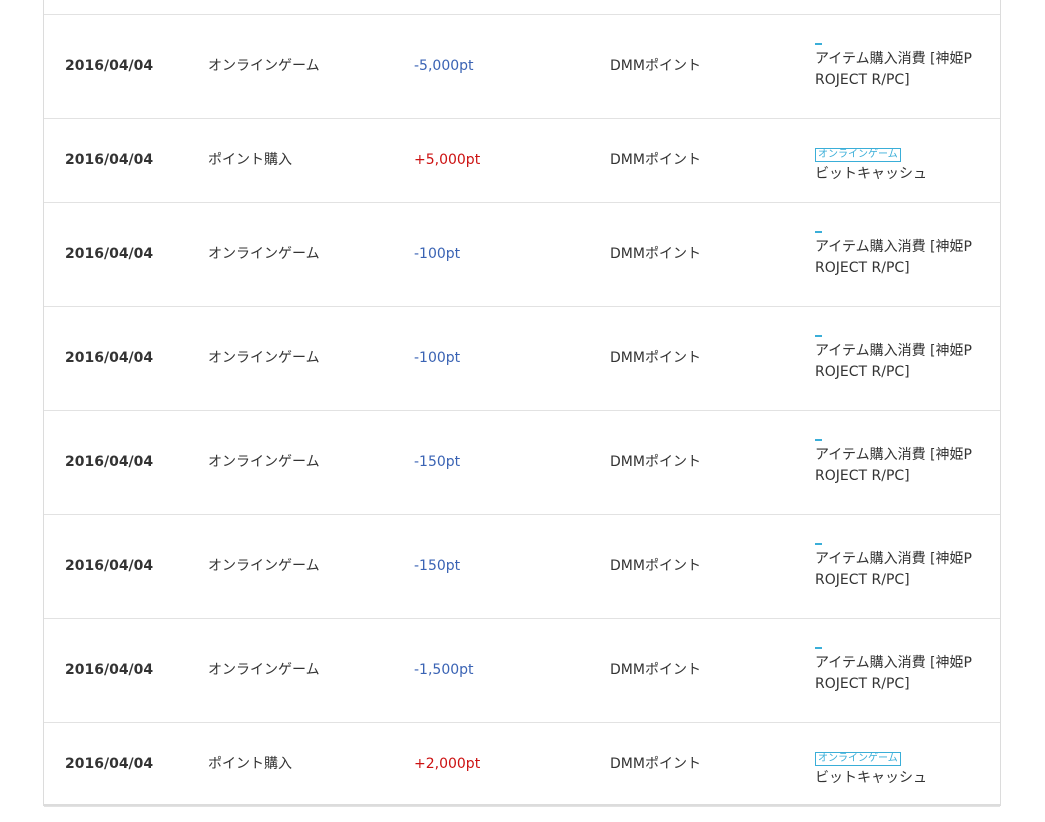 The height and width of the screenshot is (822, 1045). What do you see at coordinates (447, 160) in the screenshot?
I see `amount-cell: +5,000pt` at bounding box center [447, 160].